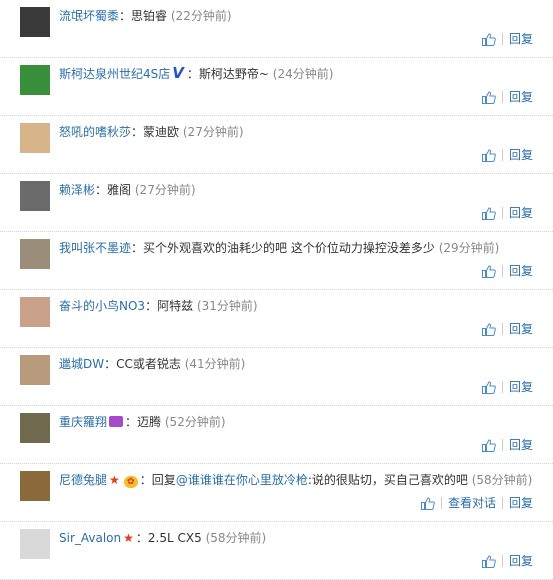  Describe the element at coordinates (130, 482) in the screenshot. I see `vip-icon: ✿` at that location.